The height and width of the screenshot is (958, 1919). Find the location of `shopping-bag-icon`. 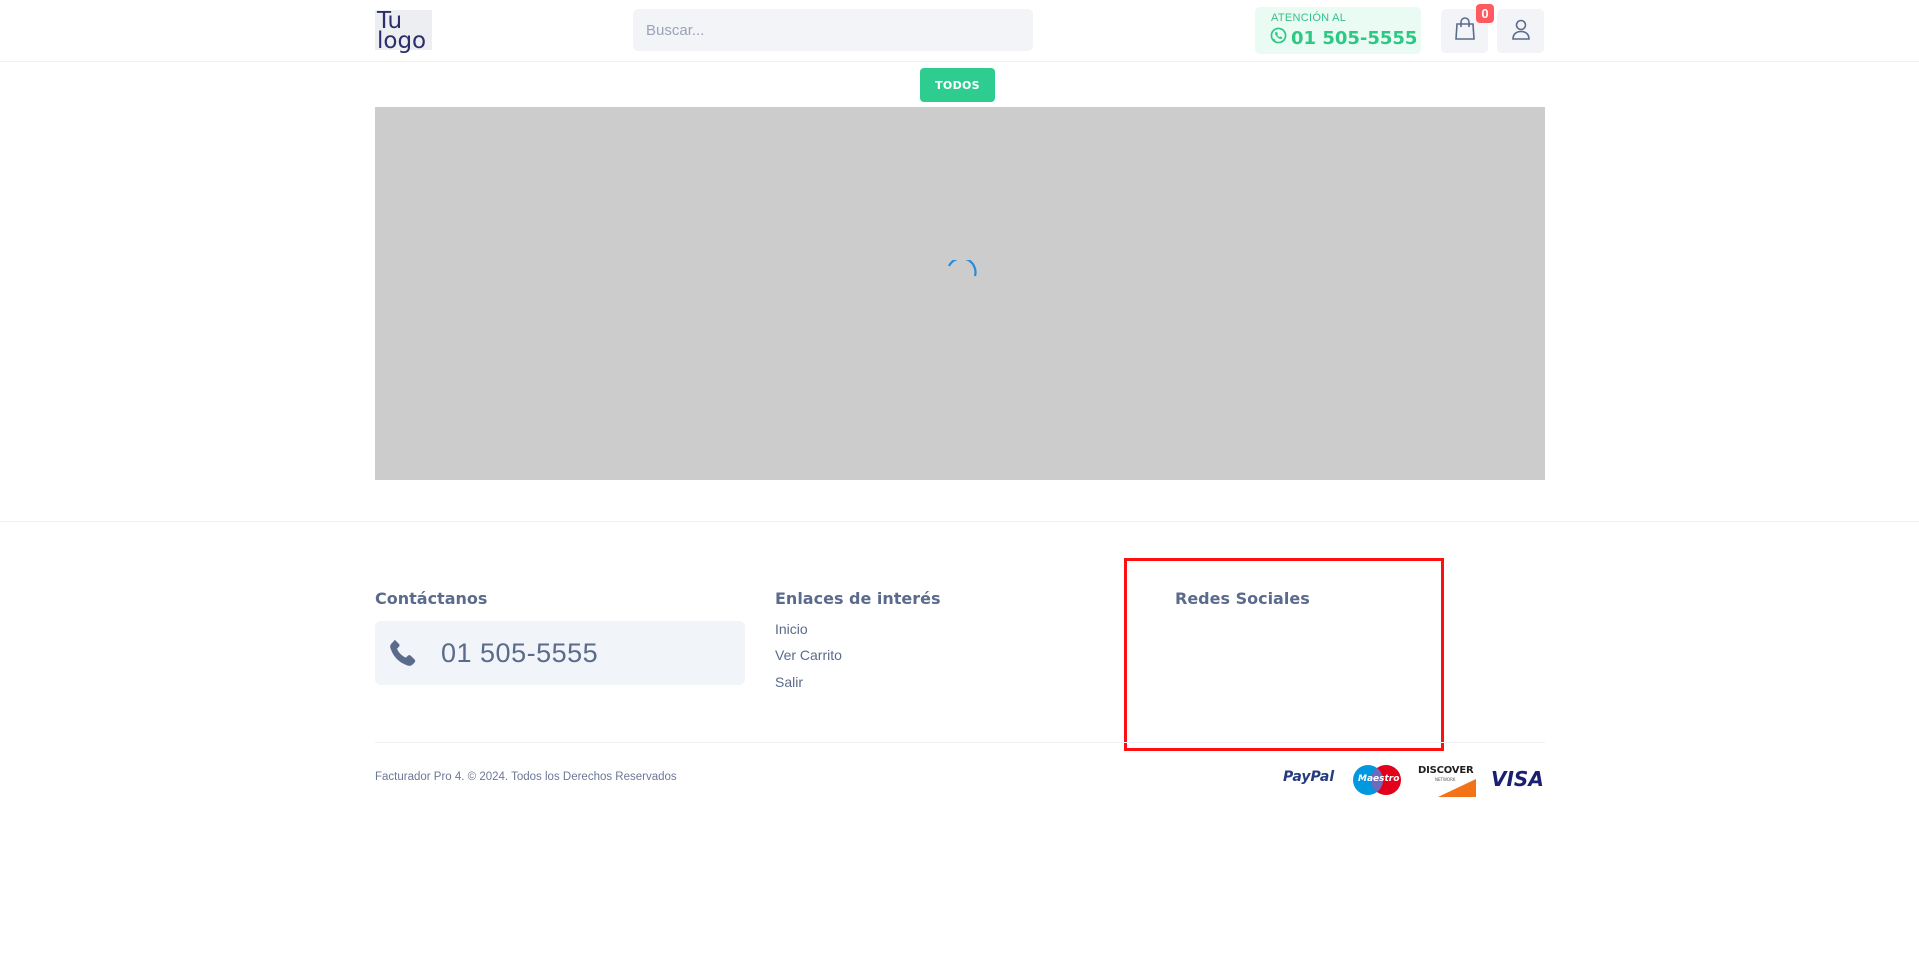

shopping-bag-icon is located at coordinates (1465, 31).